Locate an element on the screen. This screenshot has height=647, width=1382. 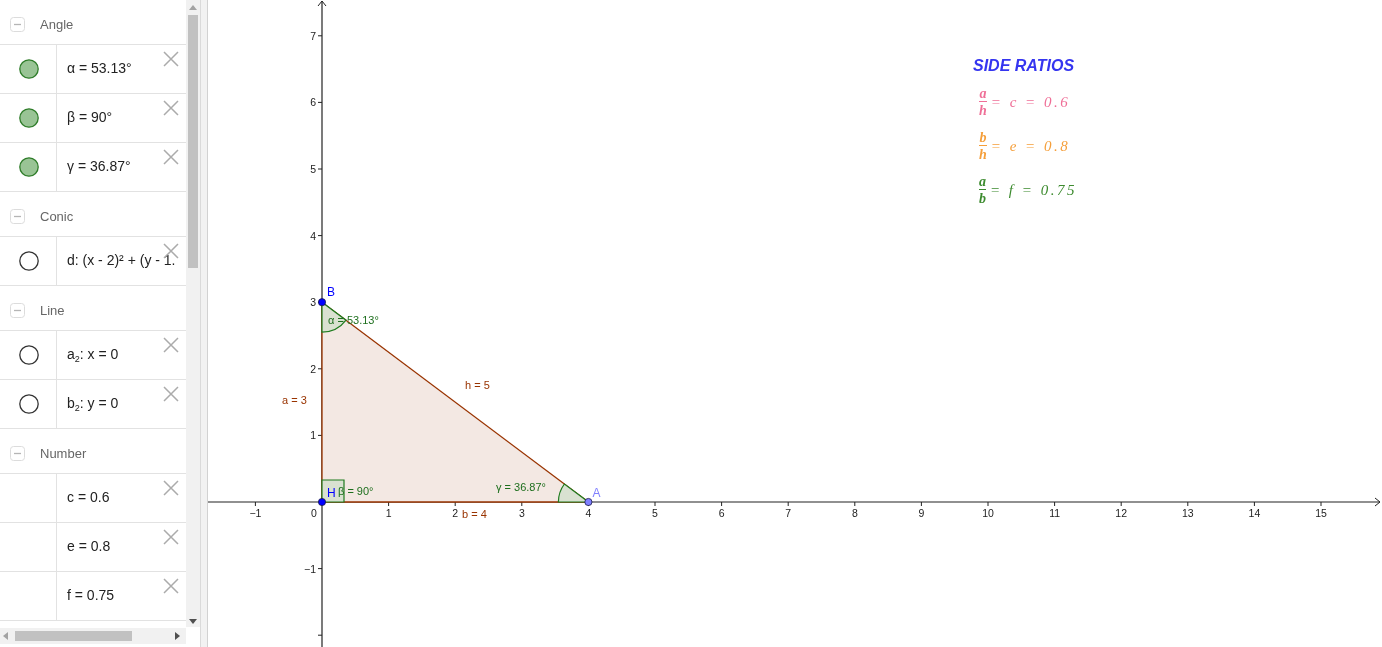
expression-text: a$_{2}$: x = 0 is located at coordinates (93, 353).